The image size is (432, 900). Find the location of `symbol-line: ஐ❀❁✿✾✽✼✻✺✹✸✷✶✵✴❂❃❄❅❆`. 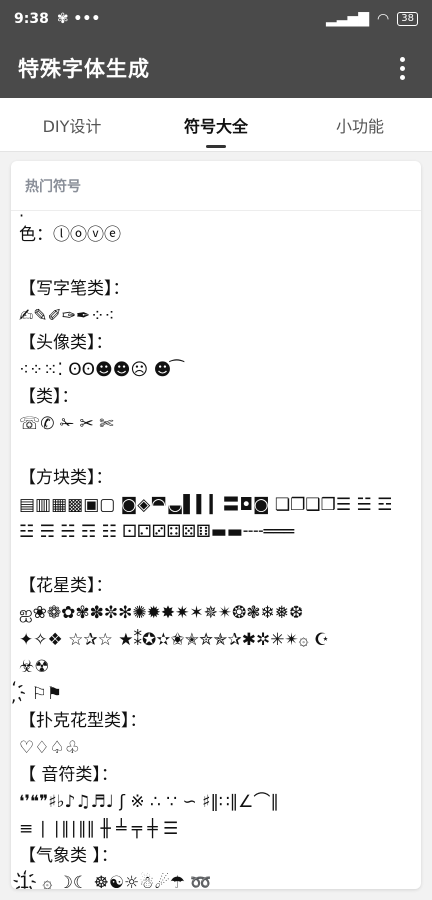

symbol-line: ஐ❀❁✿✾✽✼✻✺✹✸✷✶✵✴❂❃❄❅❆ is located at coordinates (216, 613).